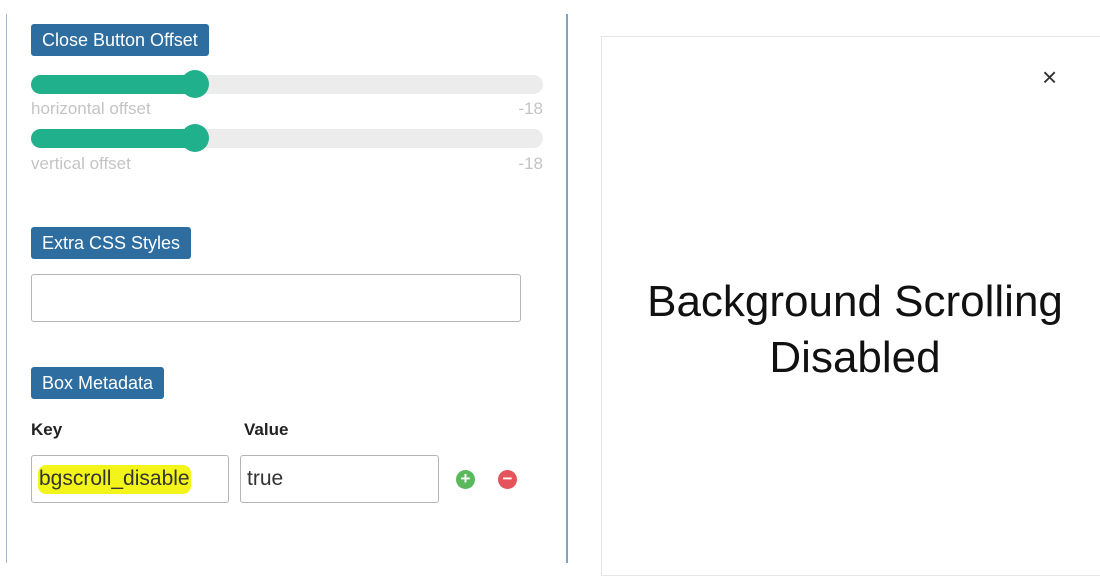 The width and height of the screenshot is (1100, 576). What do you see at coordinates (567, 288) in the screenshot?
I see `panel-divider` at bounding box center [567, 288].